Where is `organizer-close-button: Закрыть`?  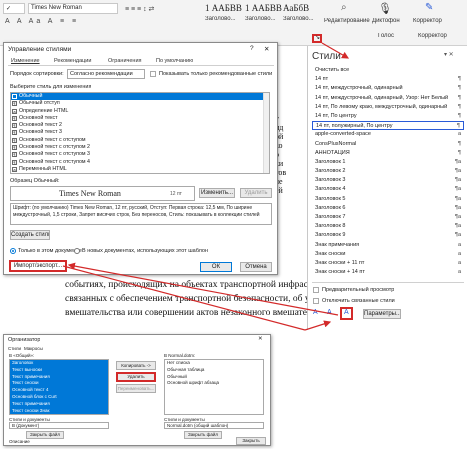 organizer-close-button: Закрыть is located at coordinates (251, 441).